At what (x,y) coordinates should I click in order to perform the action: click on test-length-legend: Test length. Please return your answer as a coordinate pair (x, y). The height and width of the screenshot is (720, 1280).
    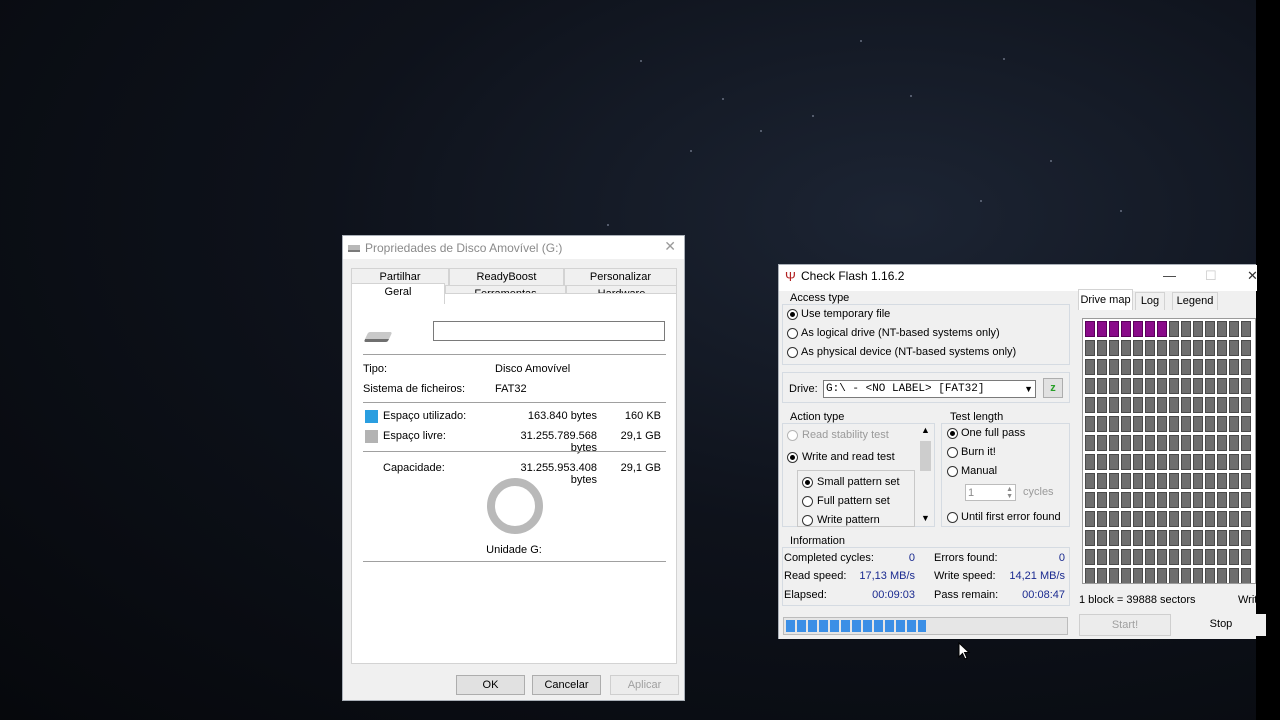
    Looking at the image, I should click on (977, 417).